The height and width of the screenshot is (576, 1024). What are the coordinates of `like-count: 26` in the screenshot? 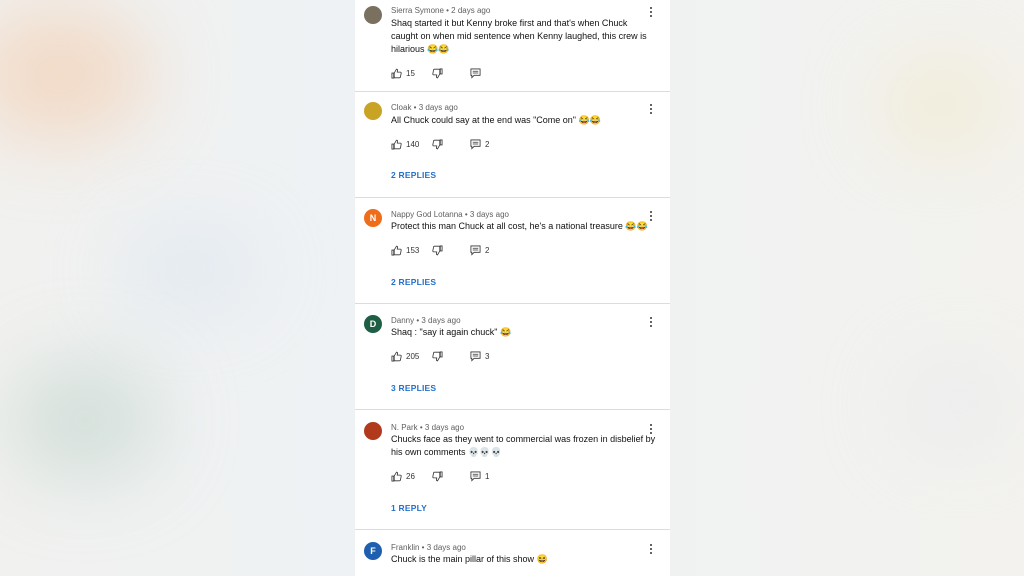 It's located at (410, 476).